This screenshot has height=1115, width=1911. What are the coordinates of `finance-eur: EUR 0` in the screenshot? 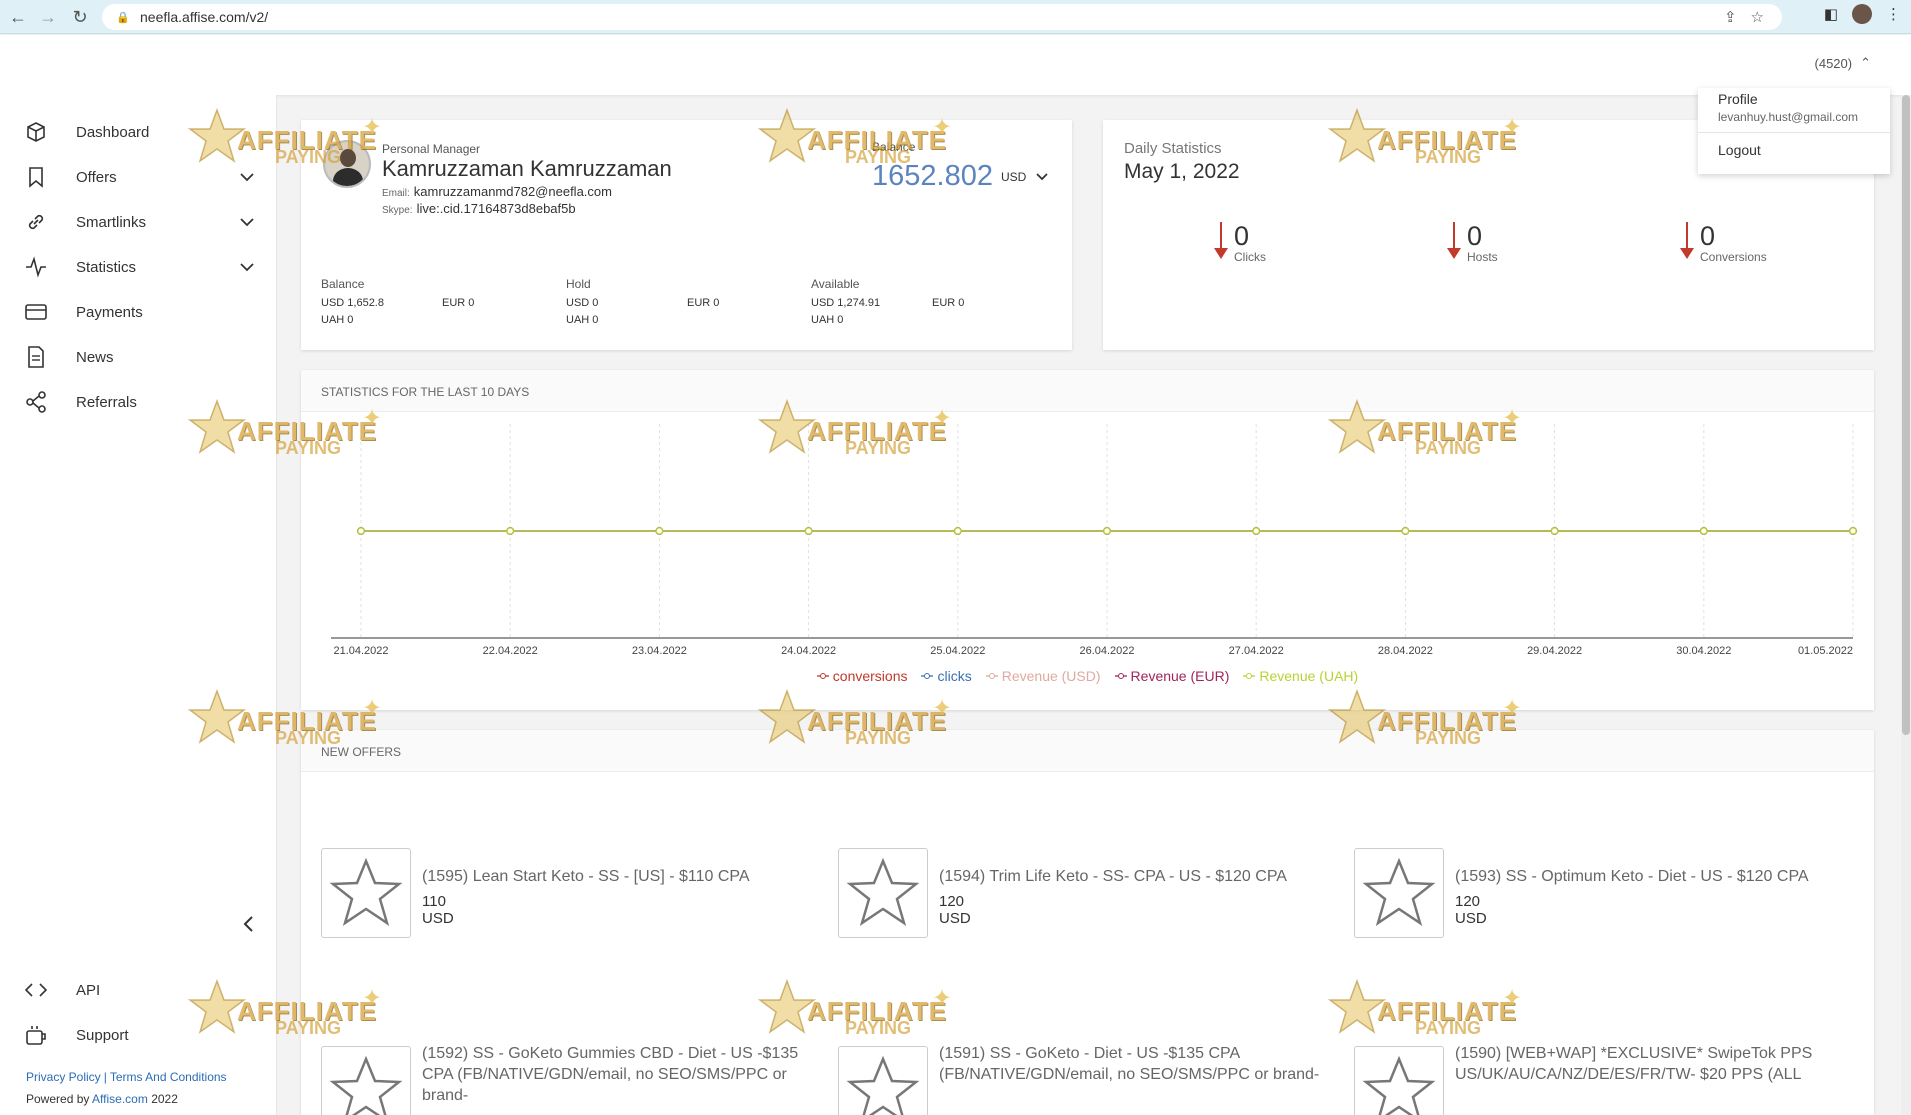 It's located at (948, 303).